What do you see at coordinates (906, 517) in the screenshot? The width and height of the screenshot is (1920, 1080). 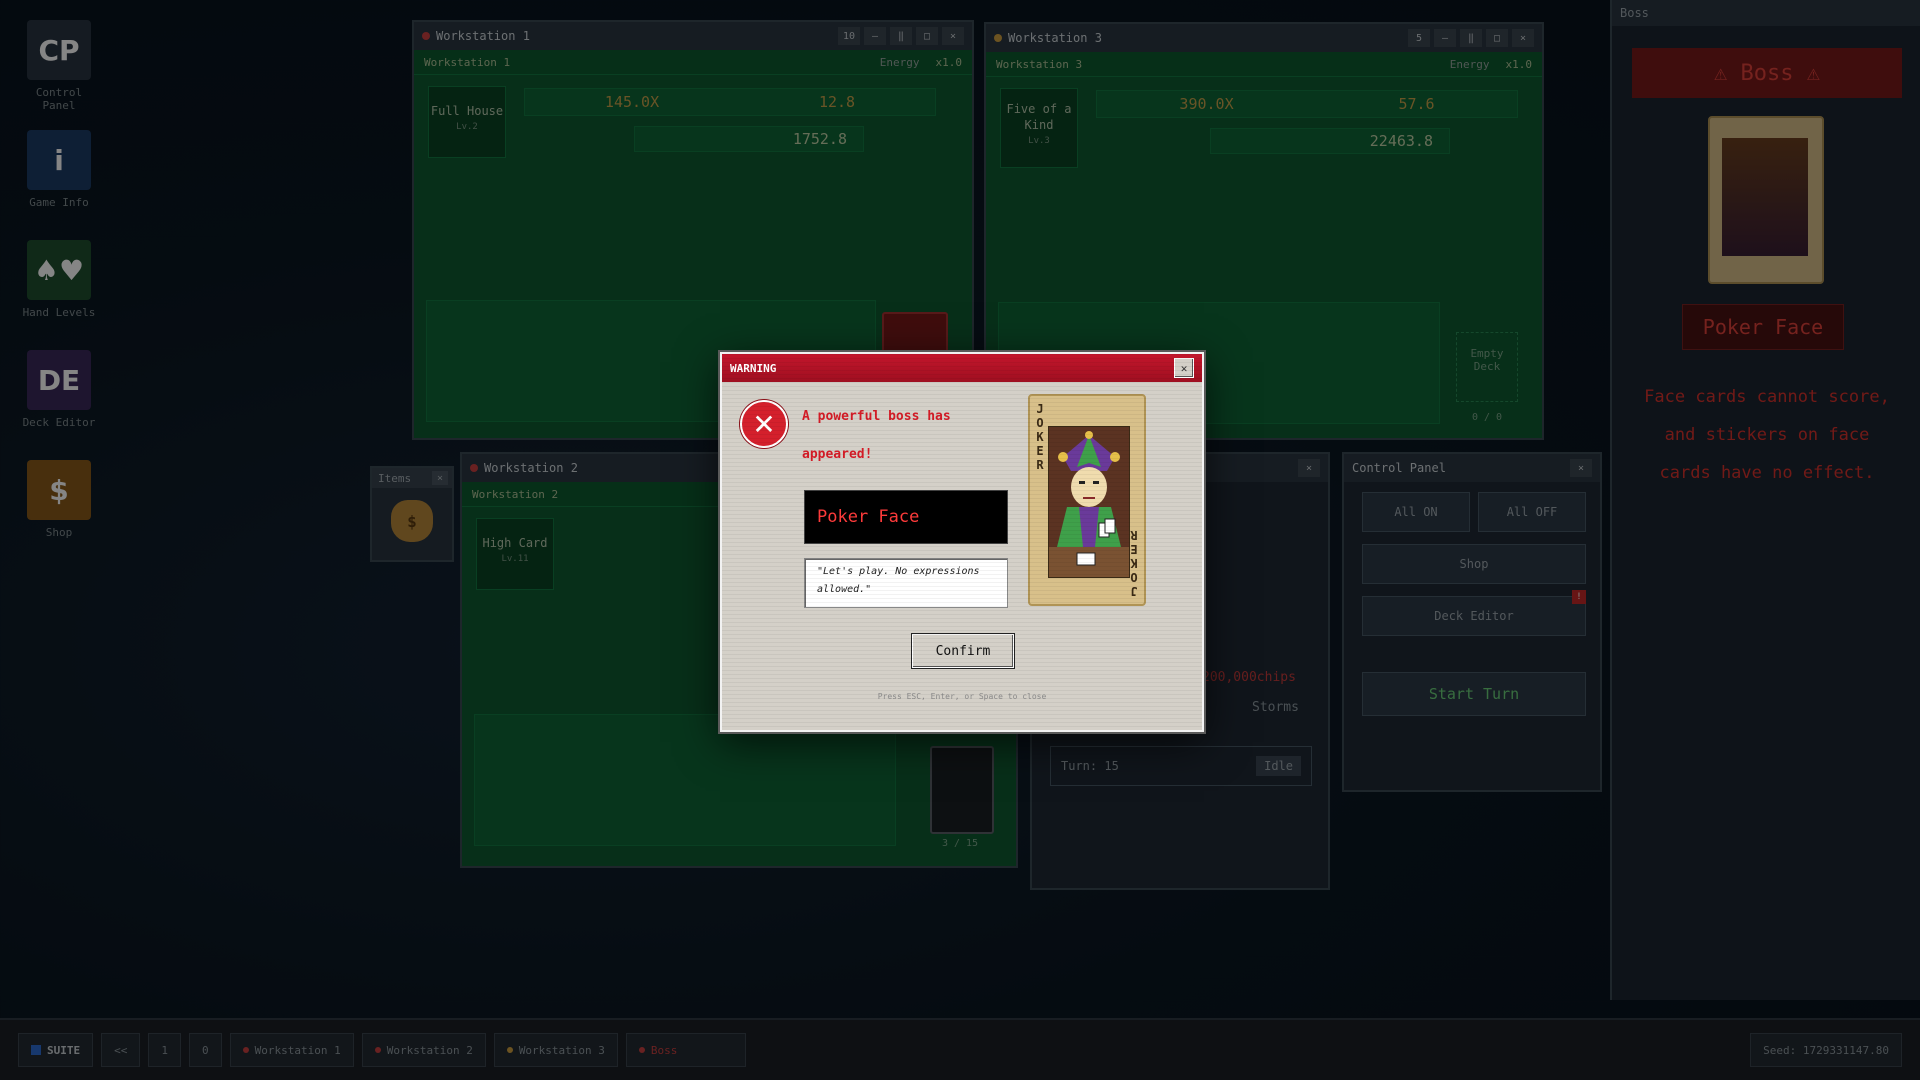 I see `boss-name: Poker Face` at bounding box center [906, 517].